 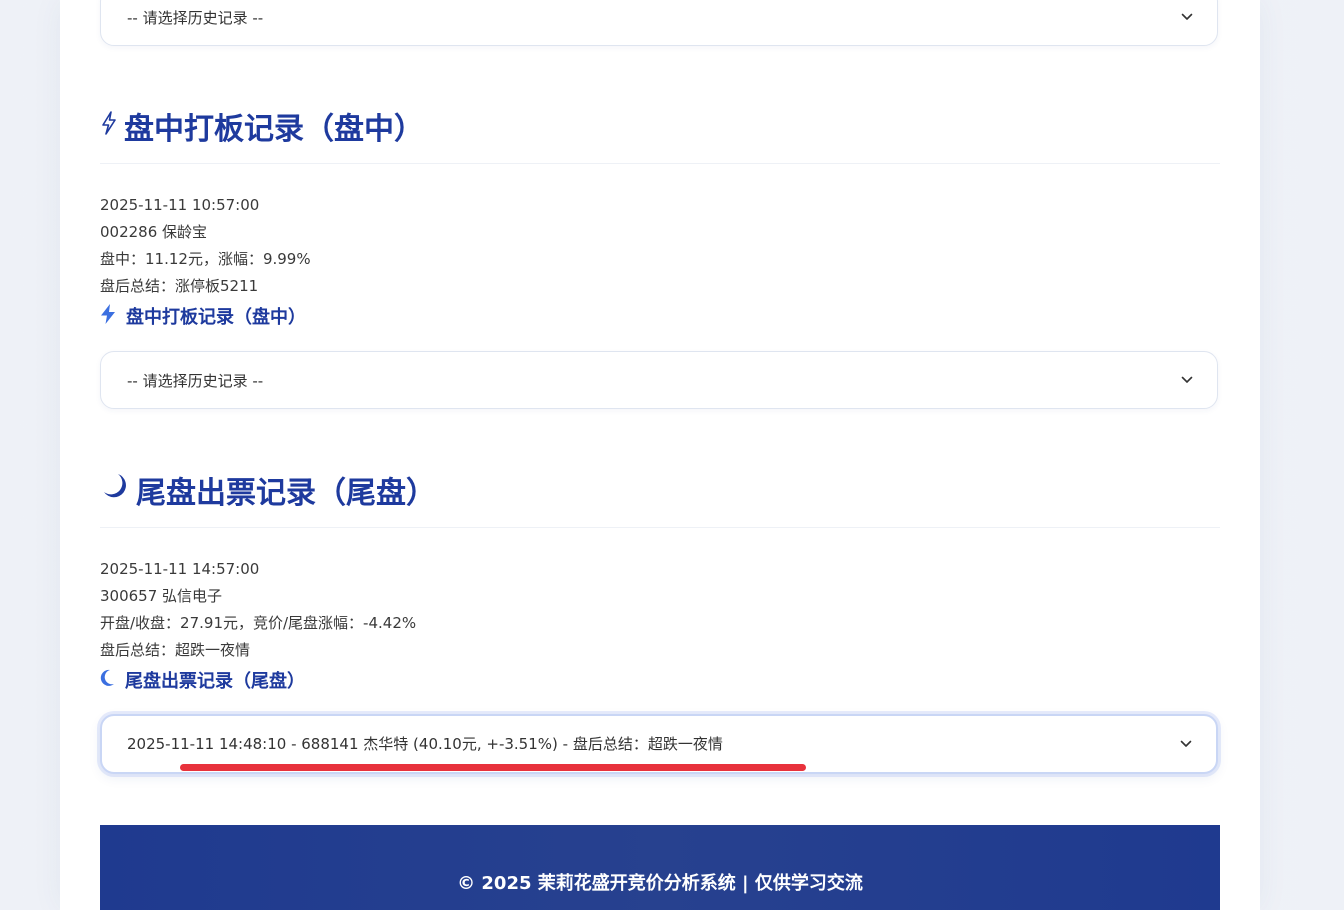 I want to click on intraday-history-label: 盘中打板记录（盘中）, so click(x=203, y=316).